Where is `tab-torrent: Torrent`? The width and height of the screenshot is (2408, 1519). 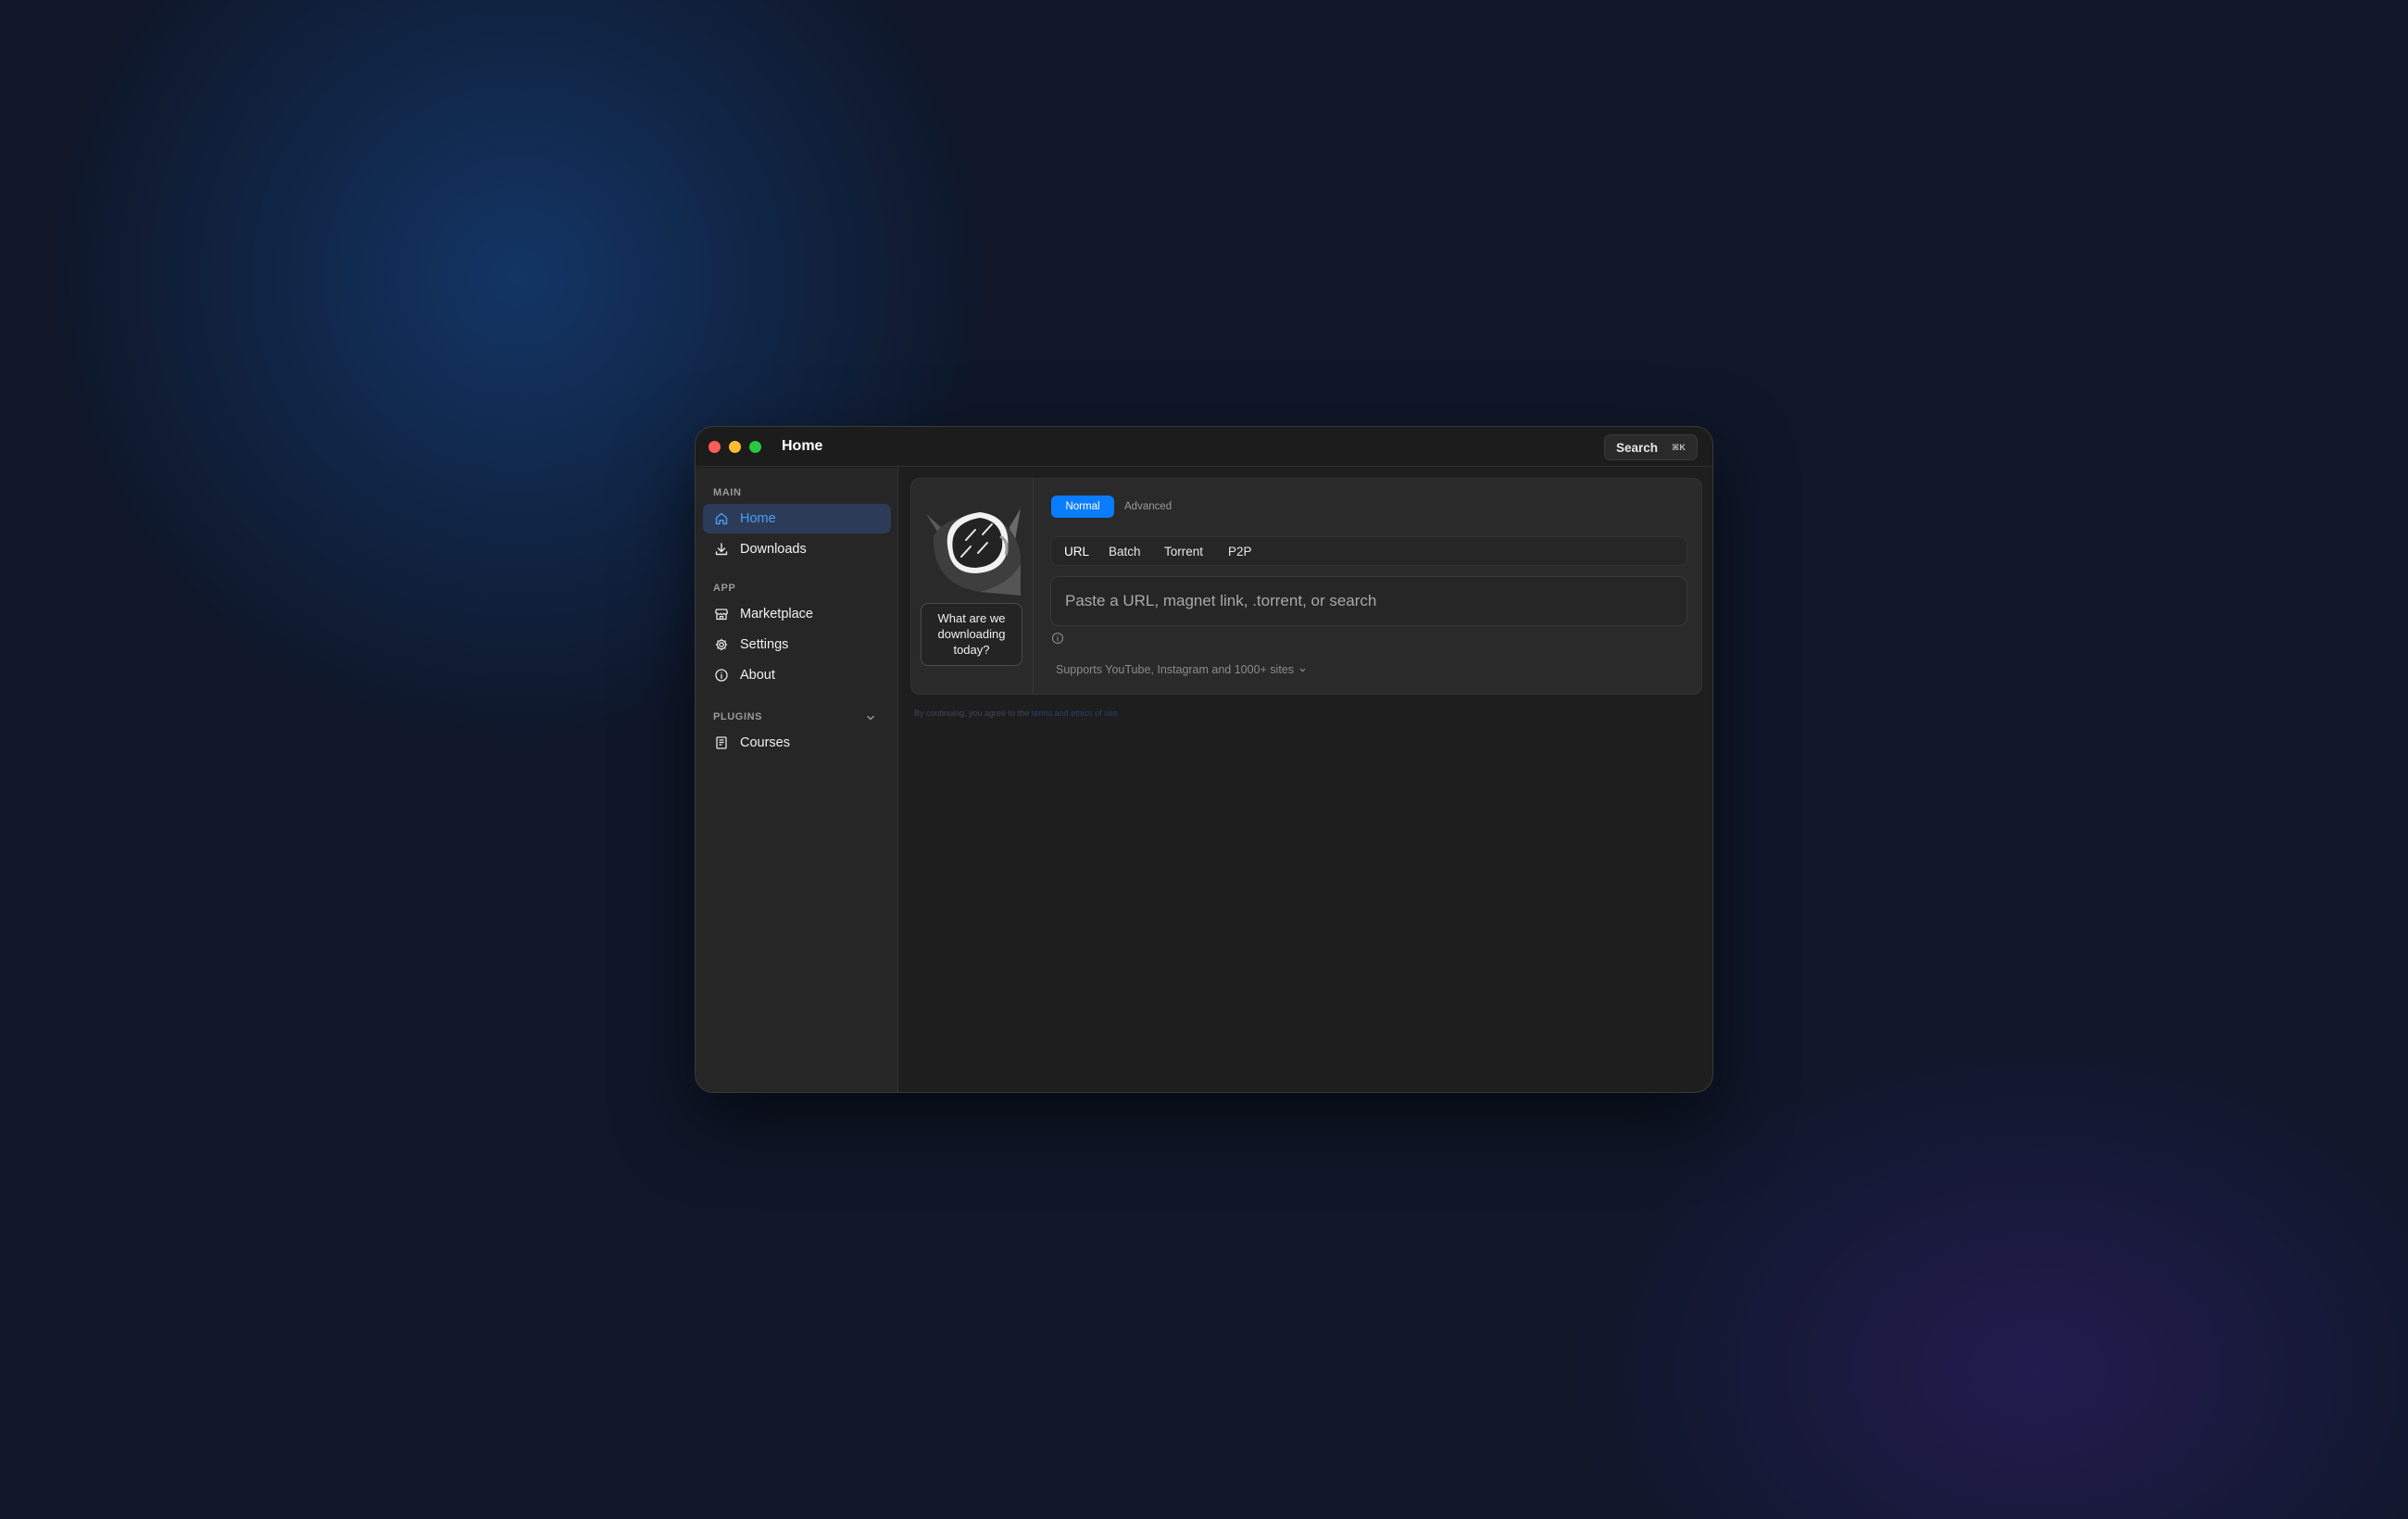
tab-torrent: Torrent is located at coordinates (1183, 551).